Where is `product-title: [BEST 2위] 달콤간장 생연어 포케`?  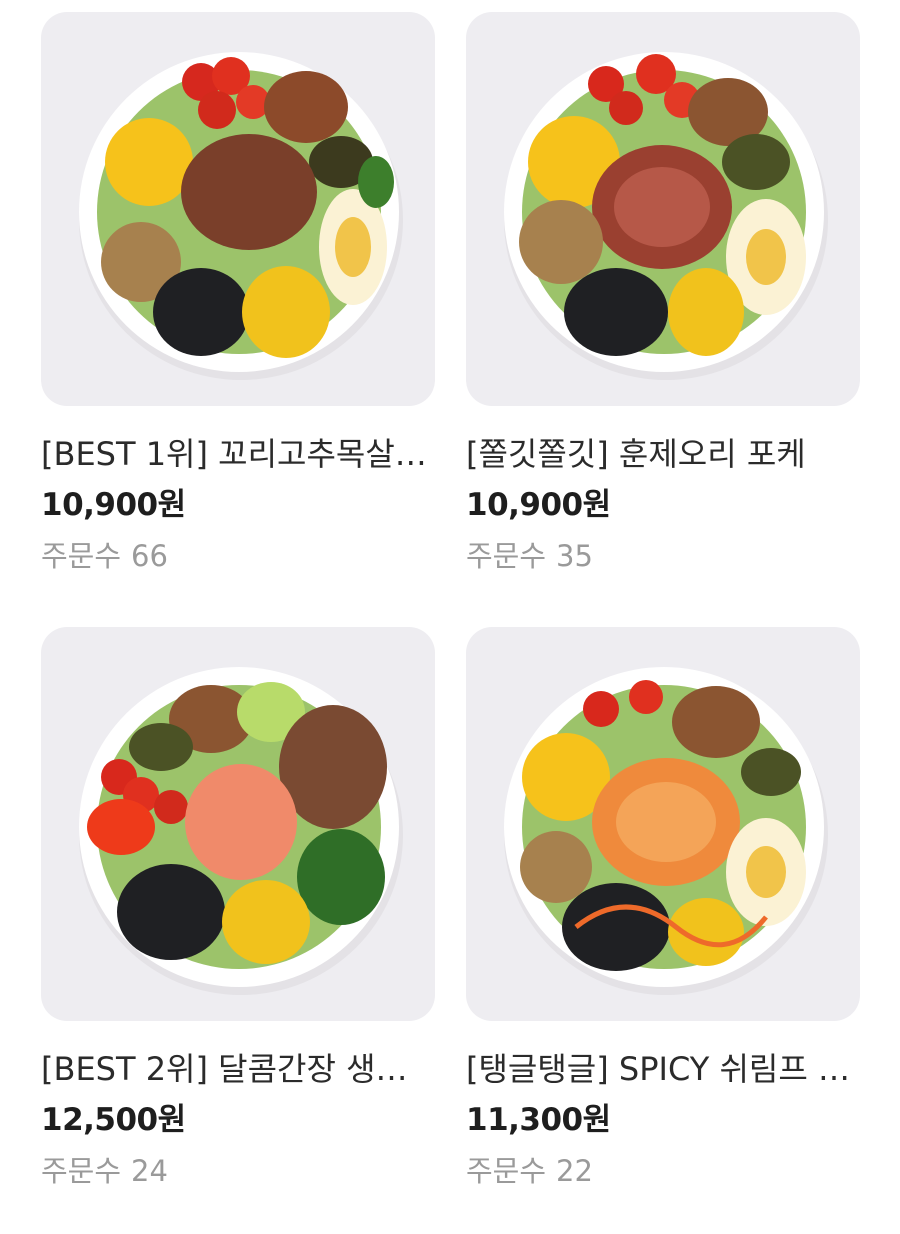
product-title: [BEST 2위] 달콤간장 생연어 포케 is located at coordinates (238, 1069).